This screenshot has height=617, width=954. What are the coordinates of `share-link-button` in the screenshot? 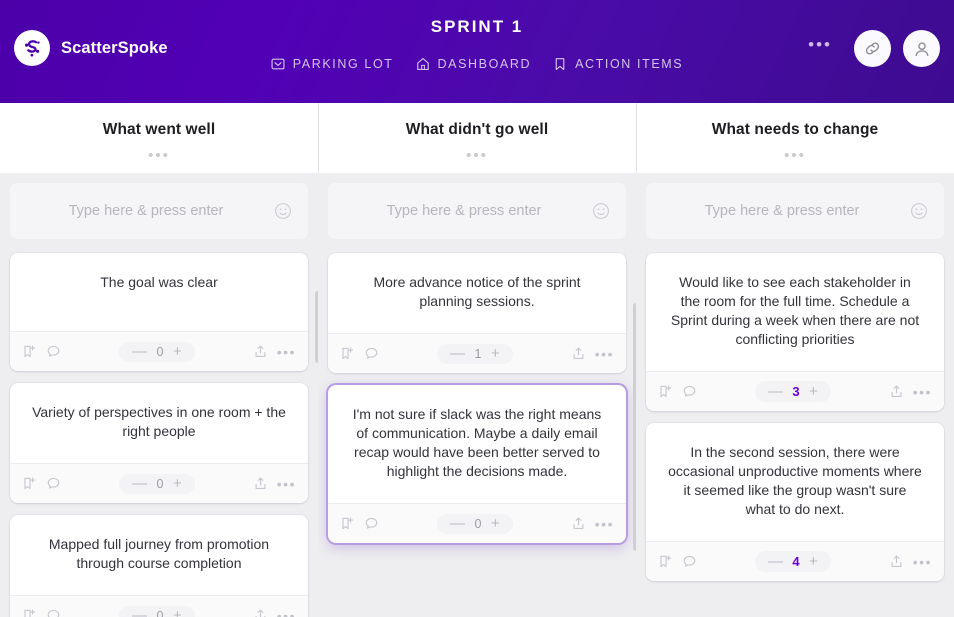 It's located at (872, 48).